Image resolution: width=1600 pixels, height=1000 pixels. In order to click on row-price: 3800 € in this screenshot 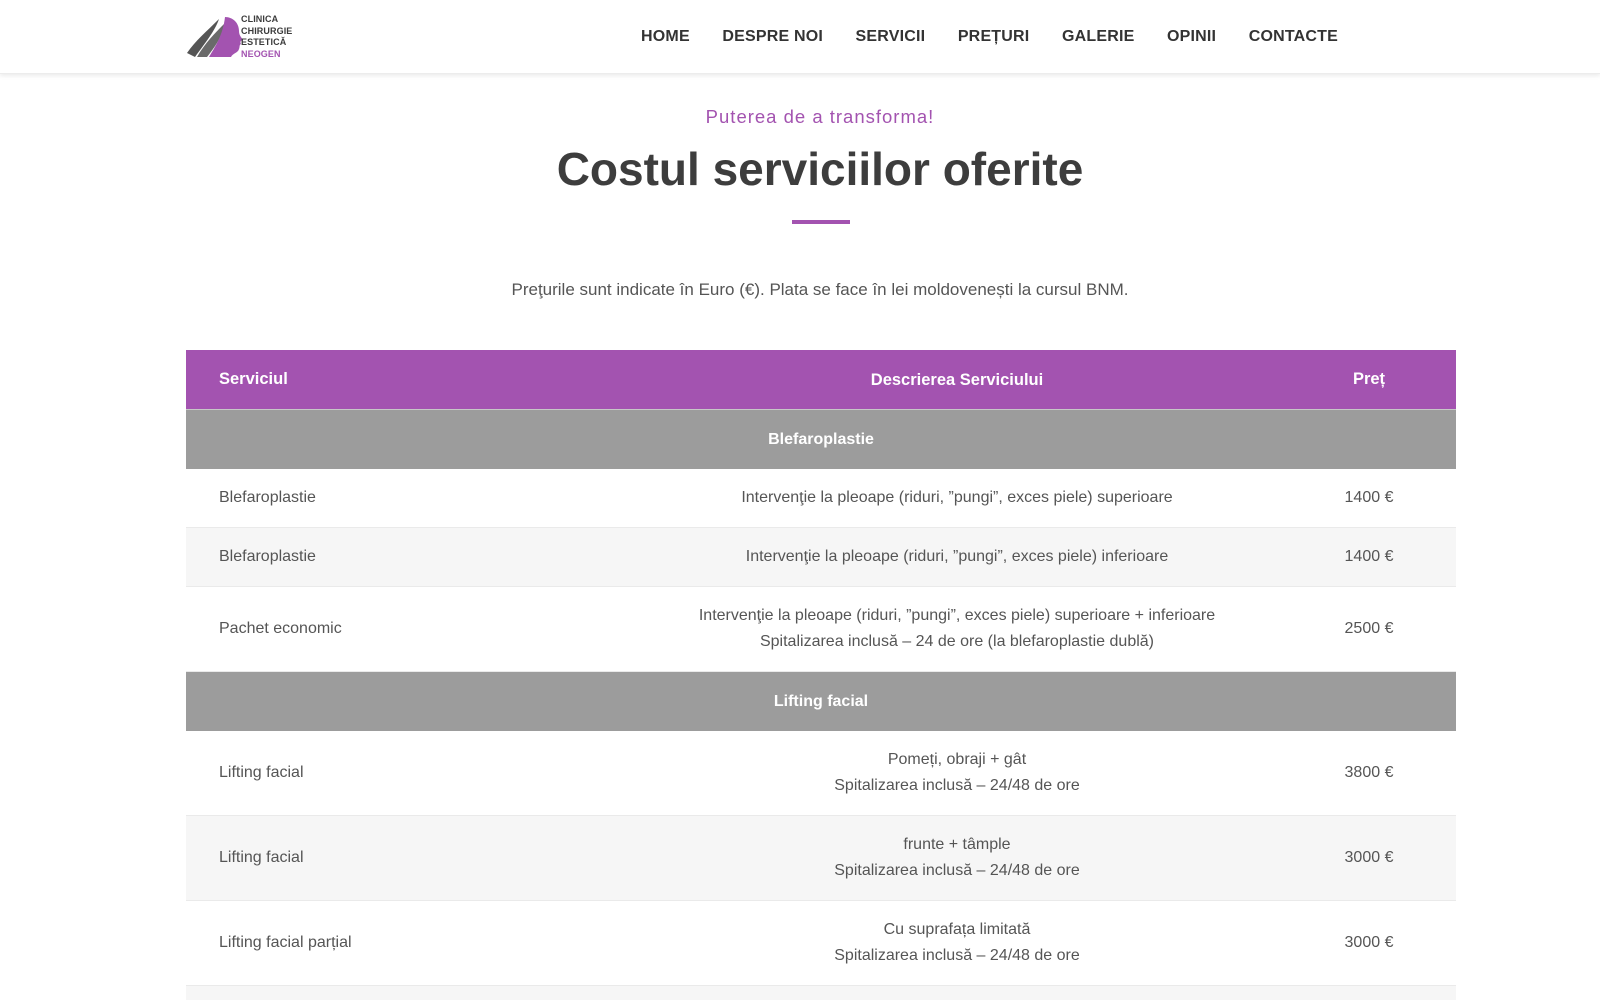, I will do `click(1369, 772)`.